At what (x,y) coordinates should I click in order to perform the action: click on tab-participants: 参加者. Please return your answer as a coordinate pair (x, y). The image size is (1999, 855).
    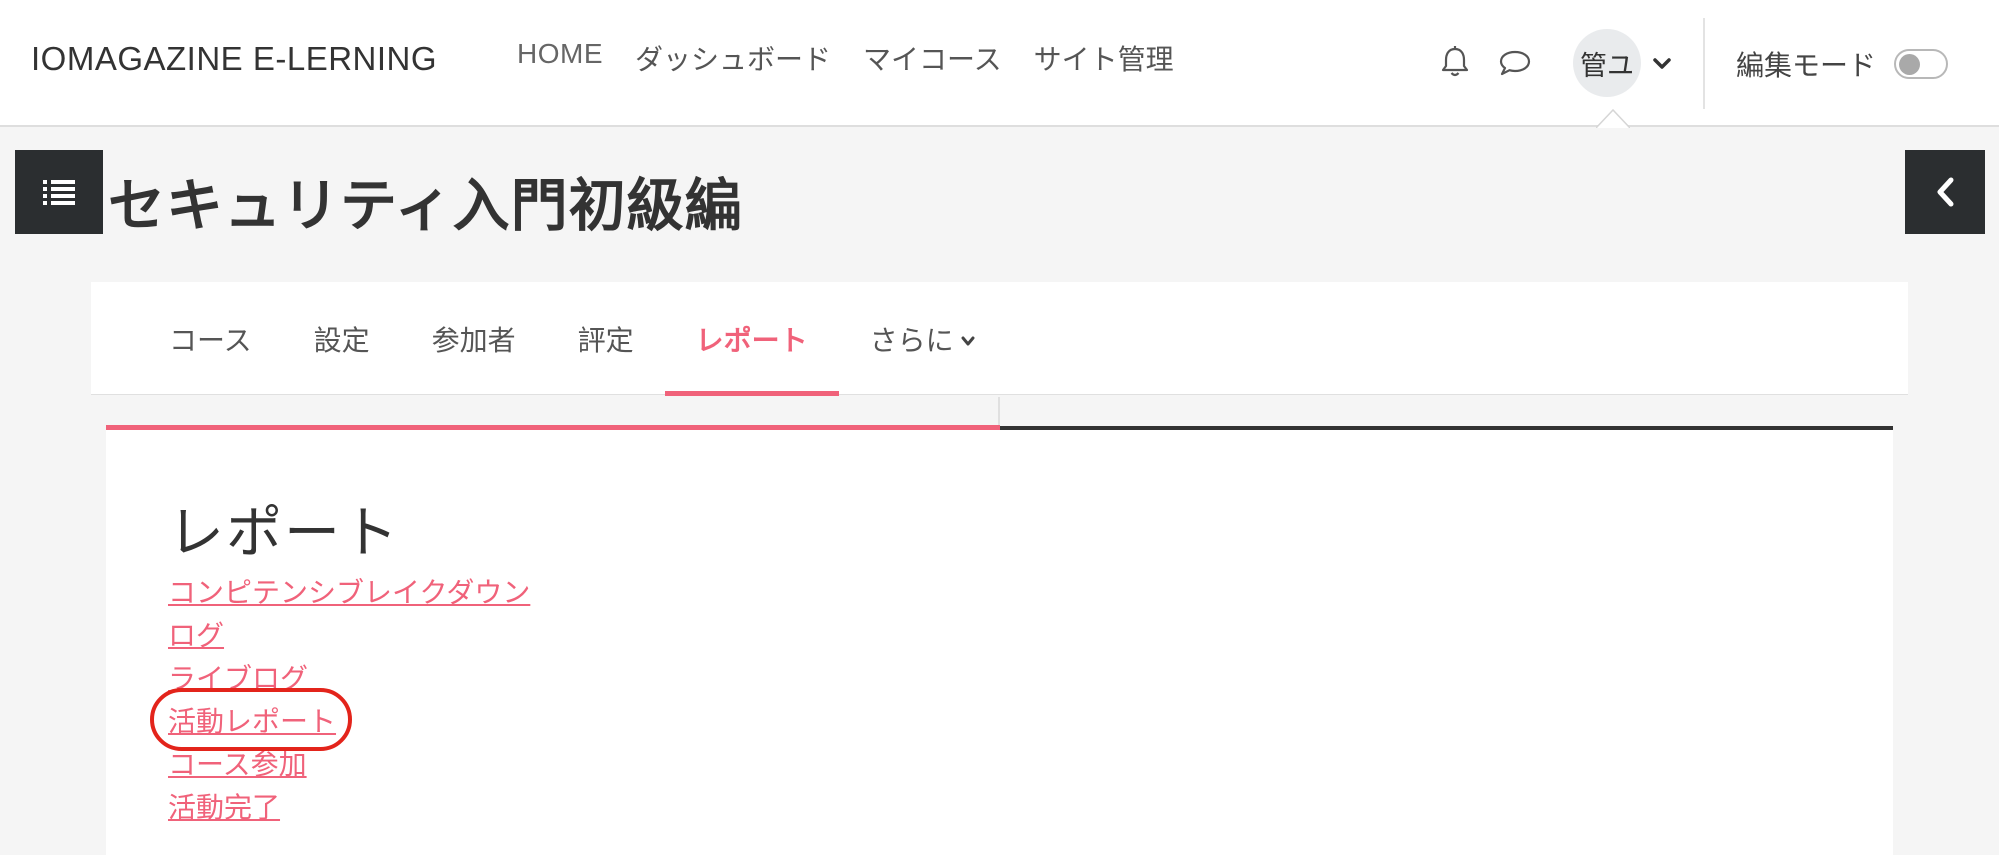
    Looking at the image, I should click on (474, 338).